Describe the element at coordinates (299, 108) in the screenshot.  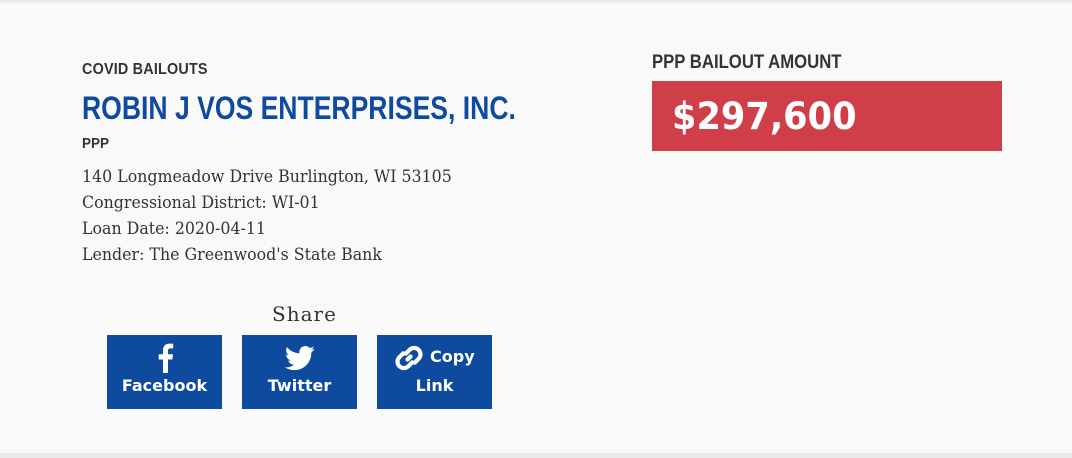
I see `company-name: ROBIN J VOS ENTERPRISES, INC.` at that location.